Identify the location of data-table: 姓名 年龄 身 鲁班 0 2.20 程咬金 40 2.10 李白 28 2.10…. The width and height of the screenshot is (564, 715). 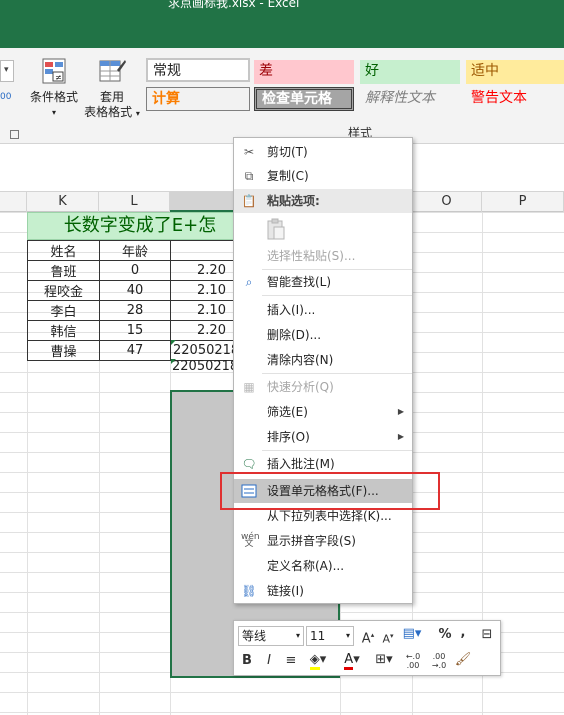
(140, 300).